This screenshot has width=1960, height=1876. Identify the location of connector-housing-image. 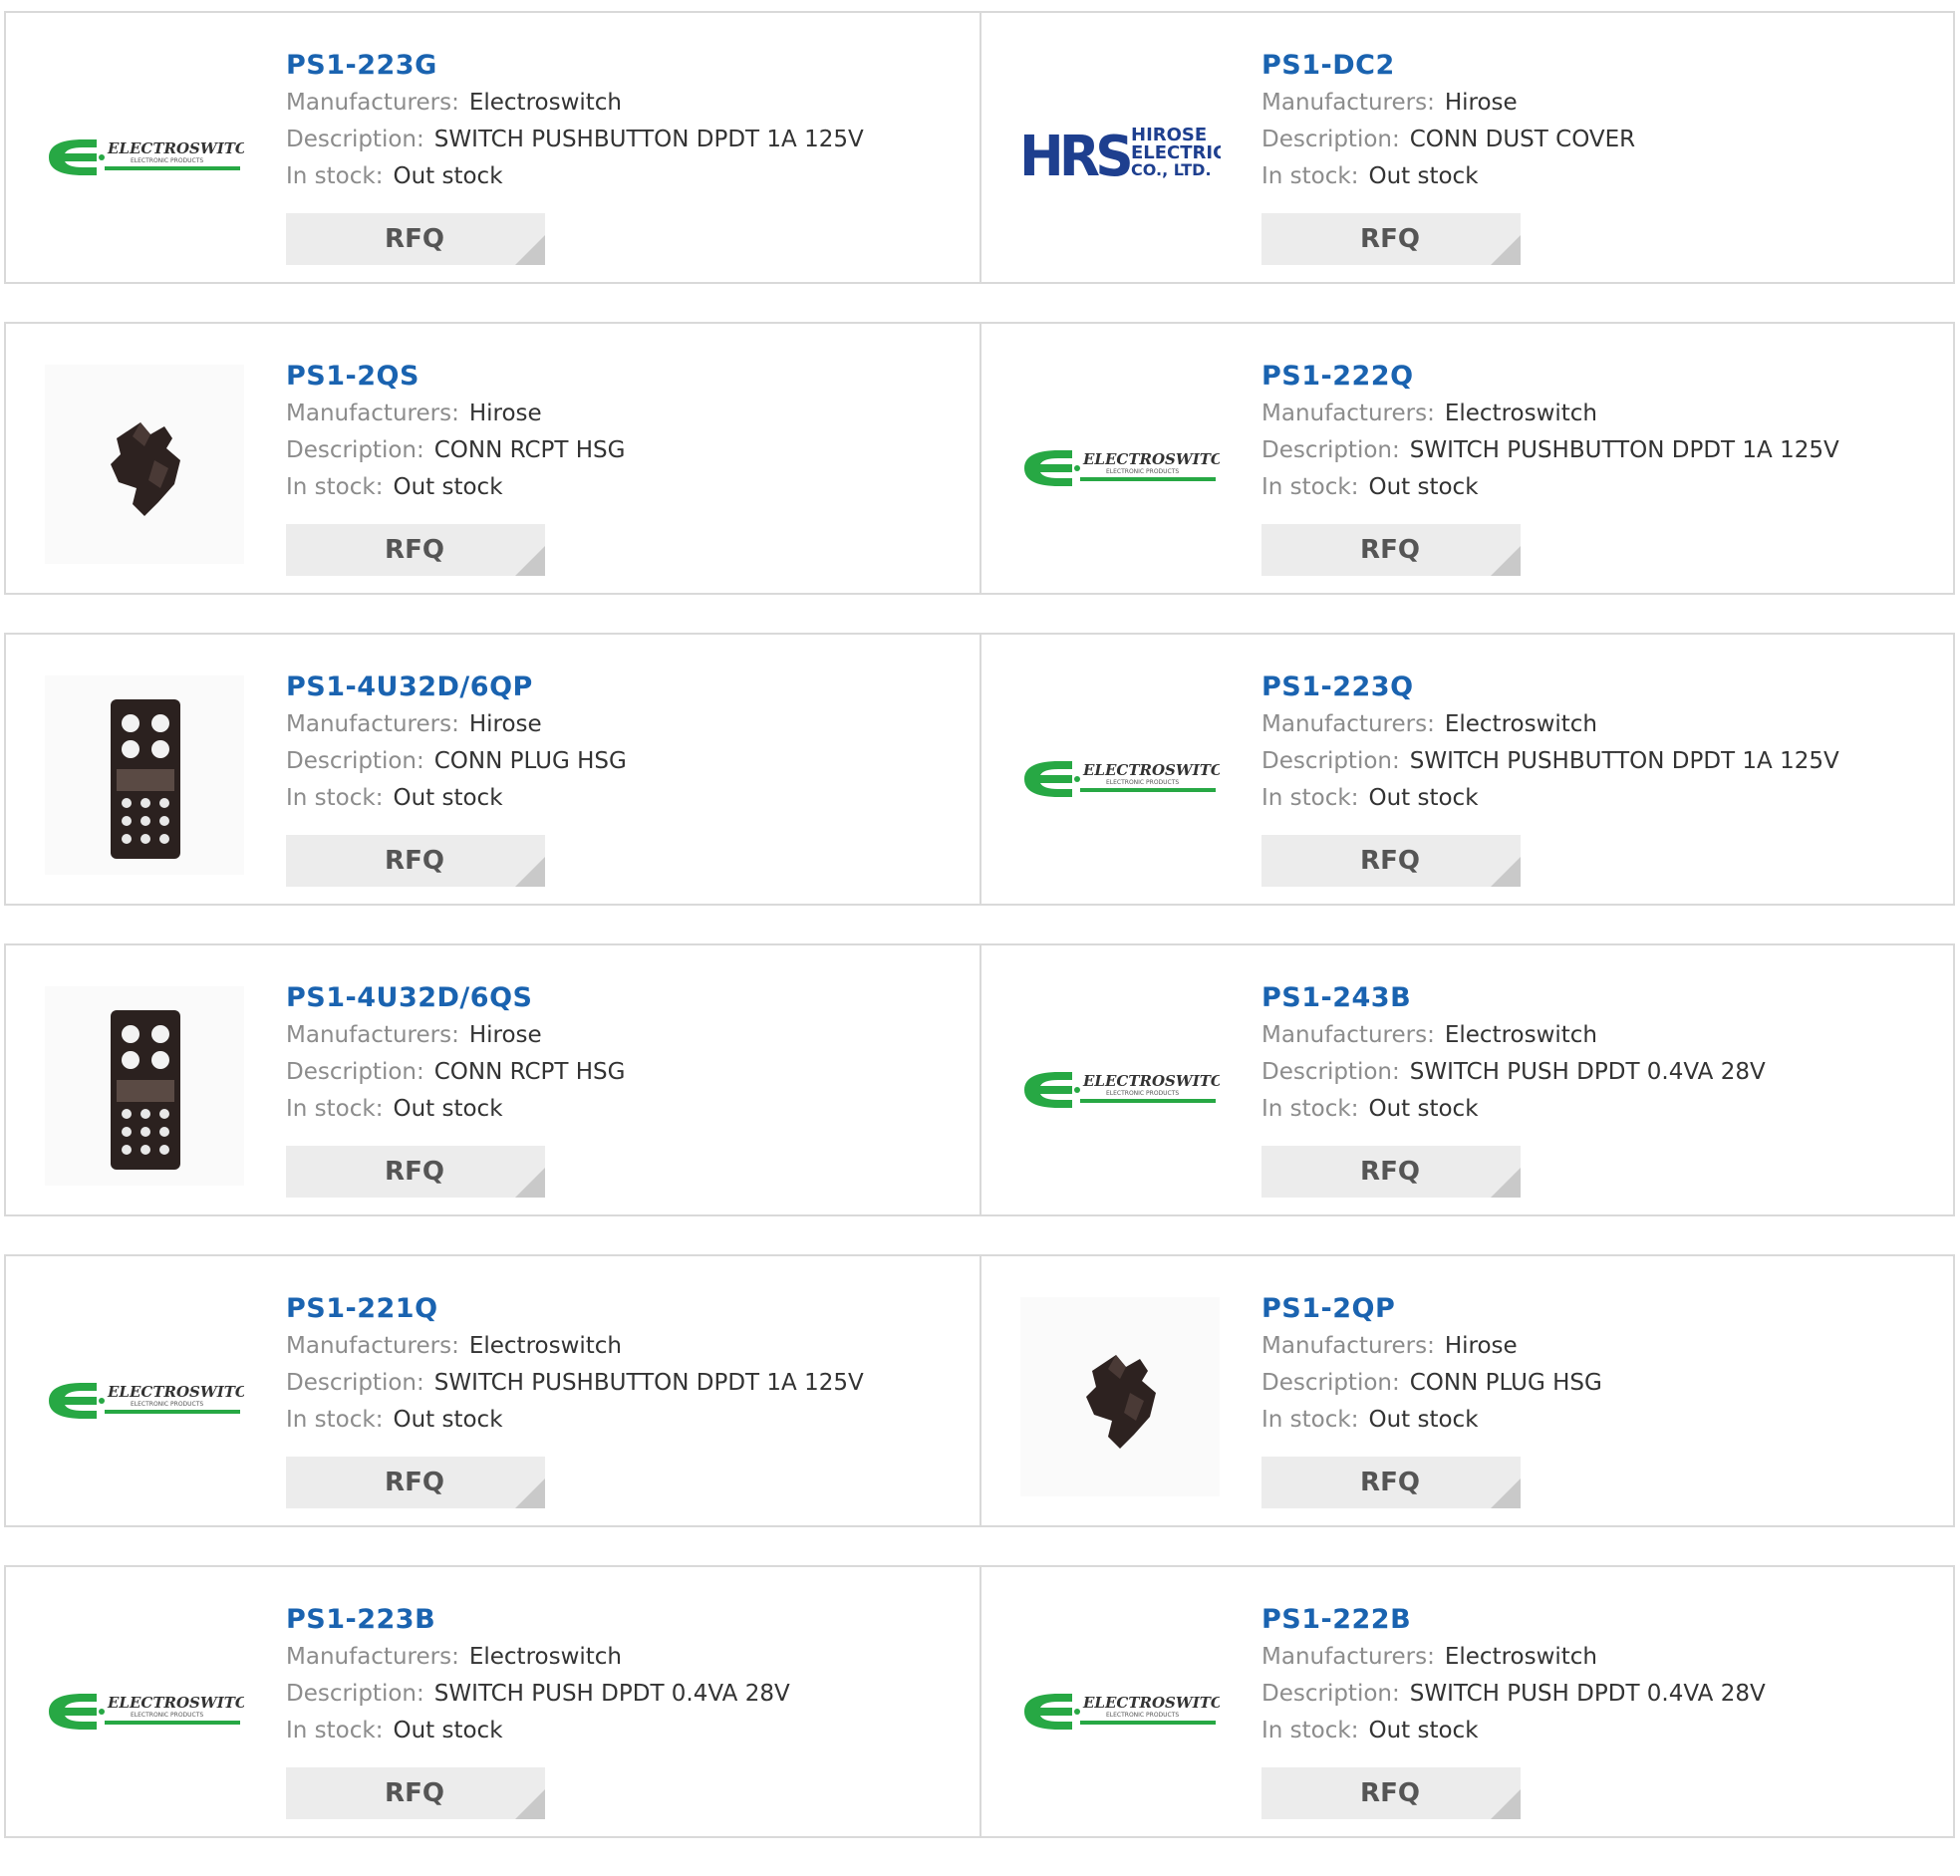
(144, 465).